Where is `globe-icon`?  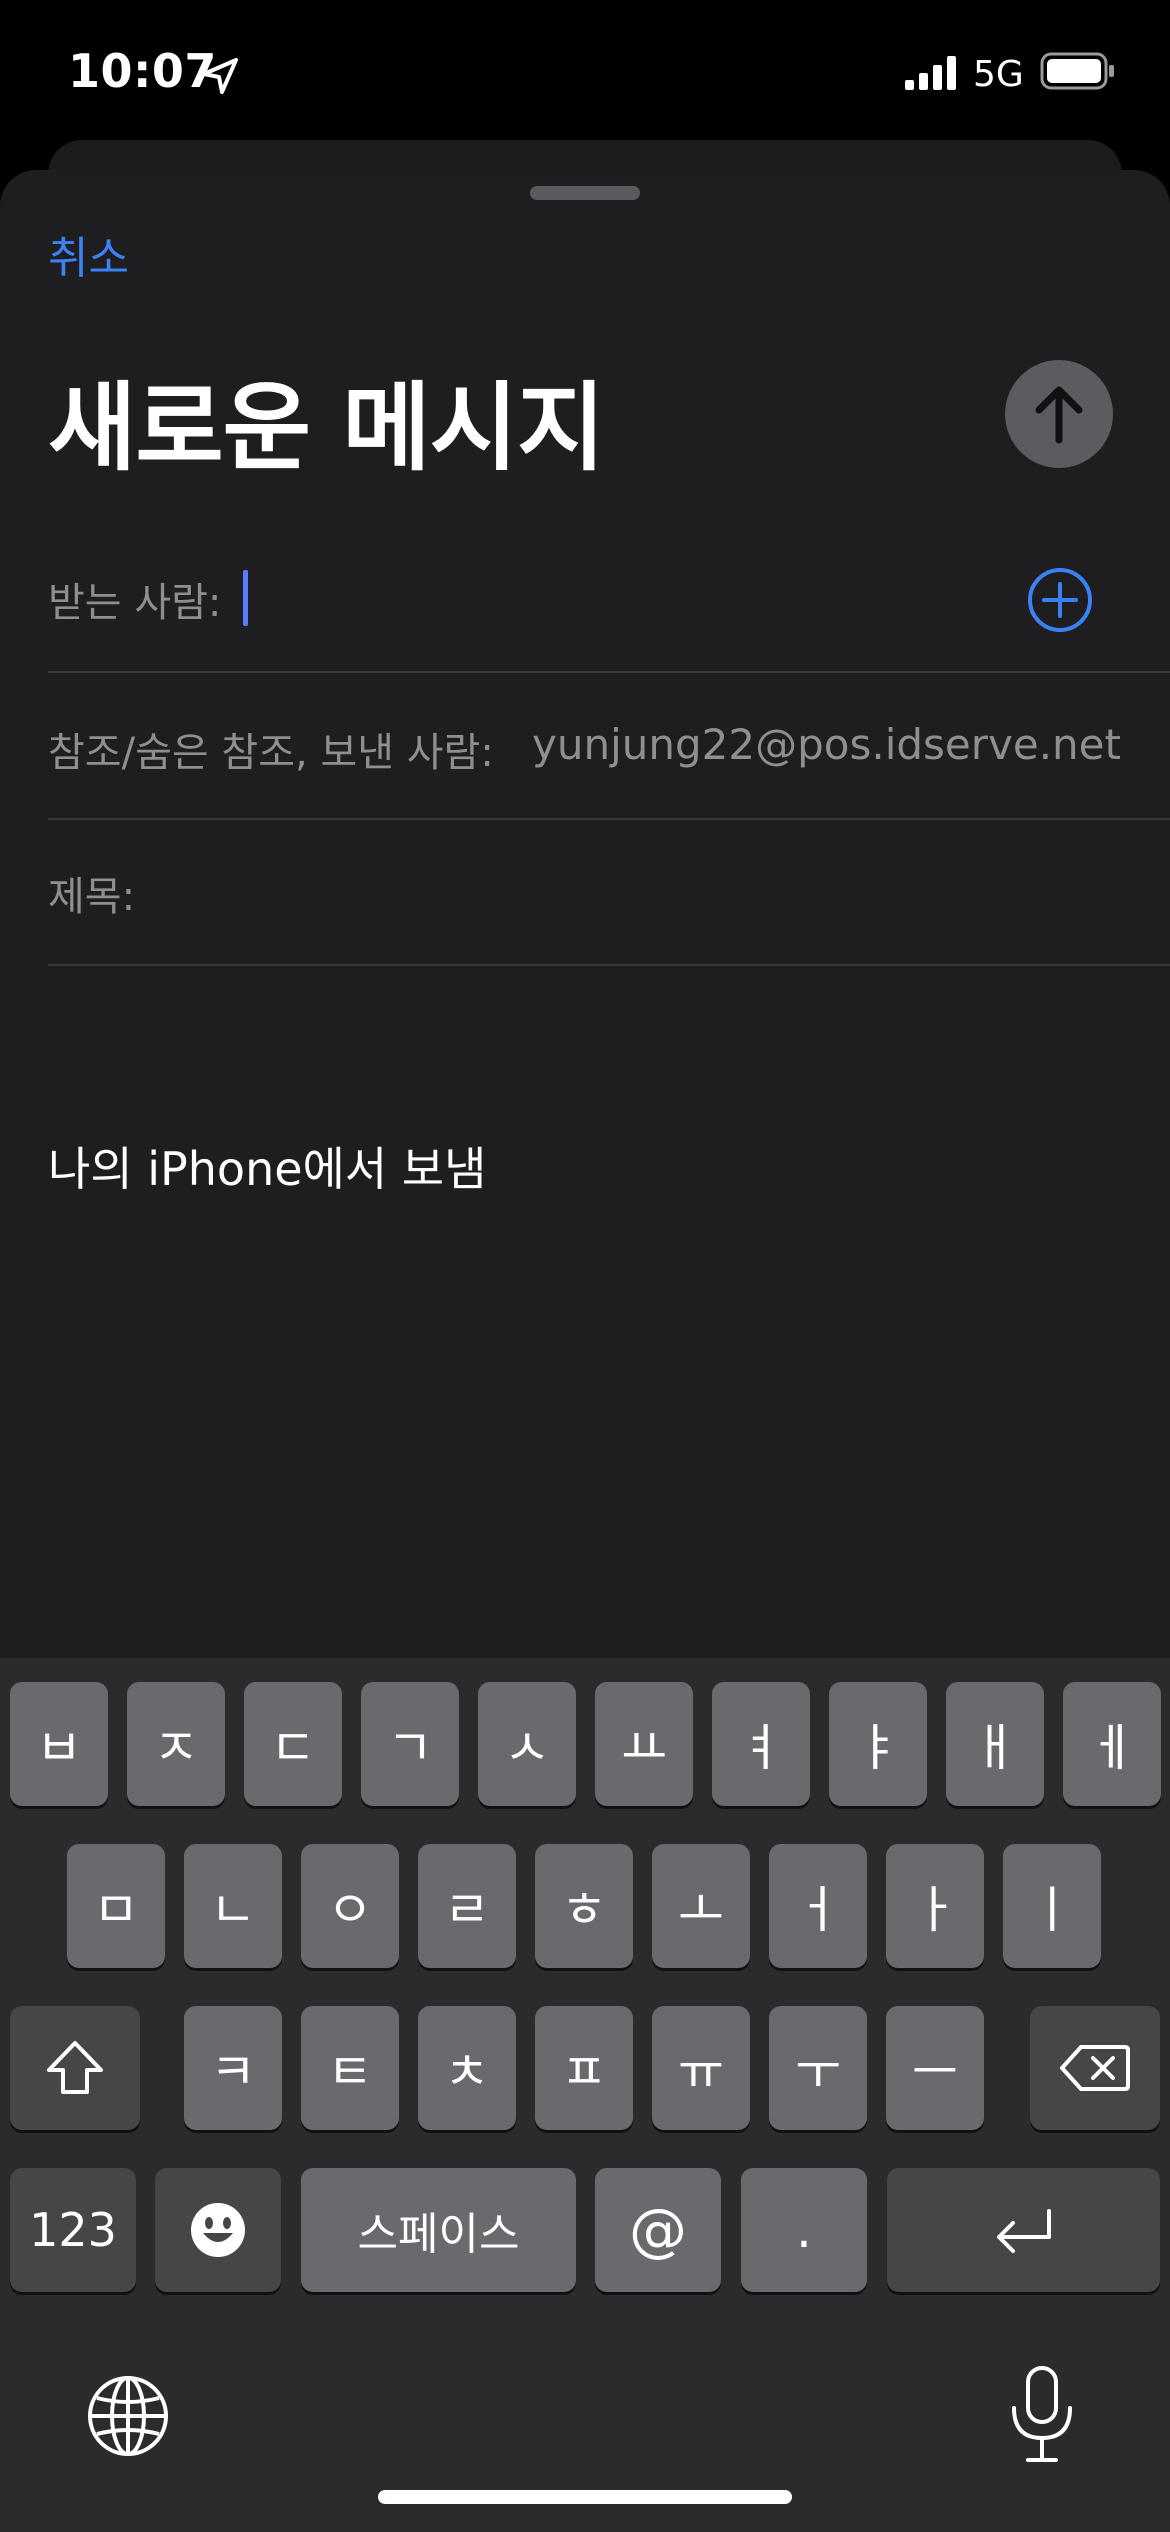 globe-icon is located at coordinates (128, 2416).